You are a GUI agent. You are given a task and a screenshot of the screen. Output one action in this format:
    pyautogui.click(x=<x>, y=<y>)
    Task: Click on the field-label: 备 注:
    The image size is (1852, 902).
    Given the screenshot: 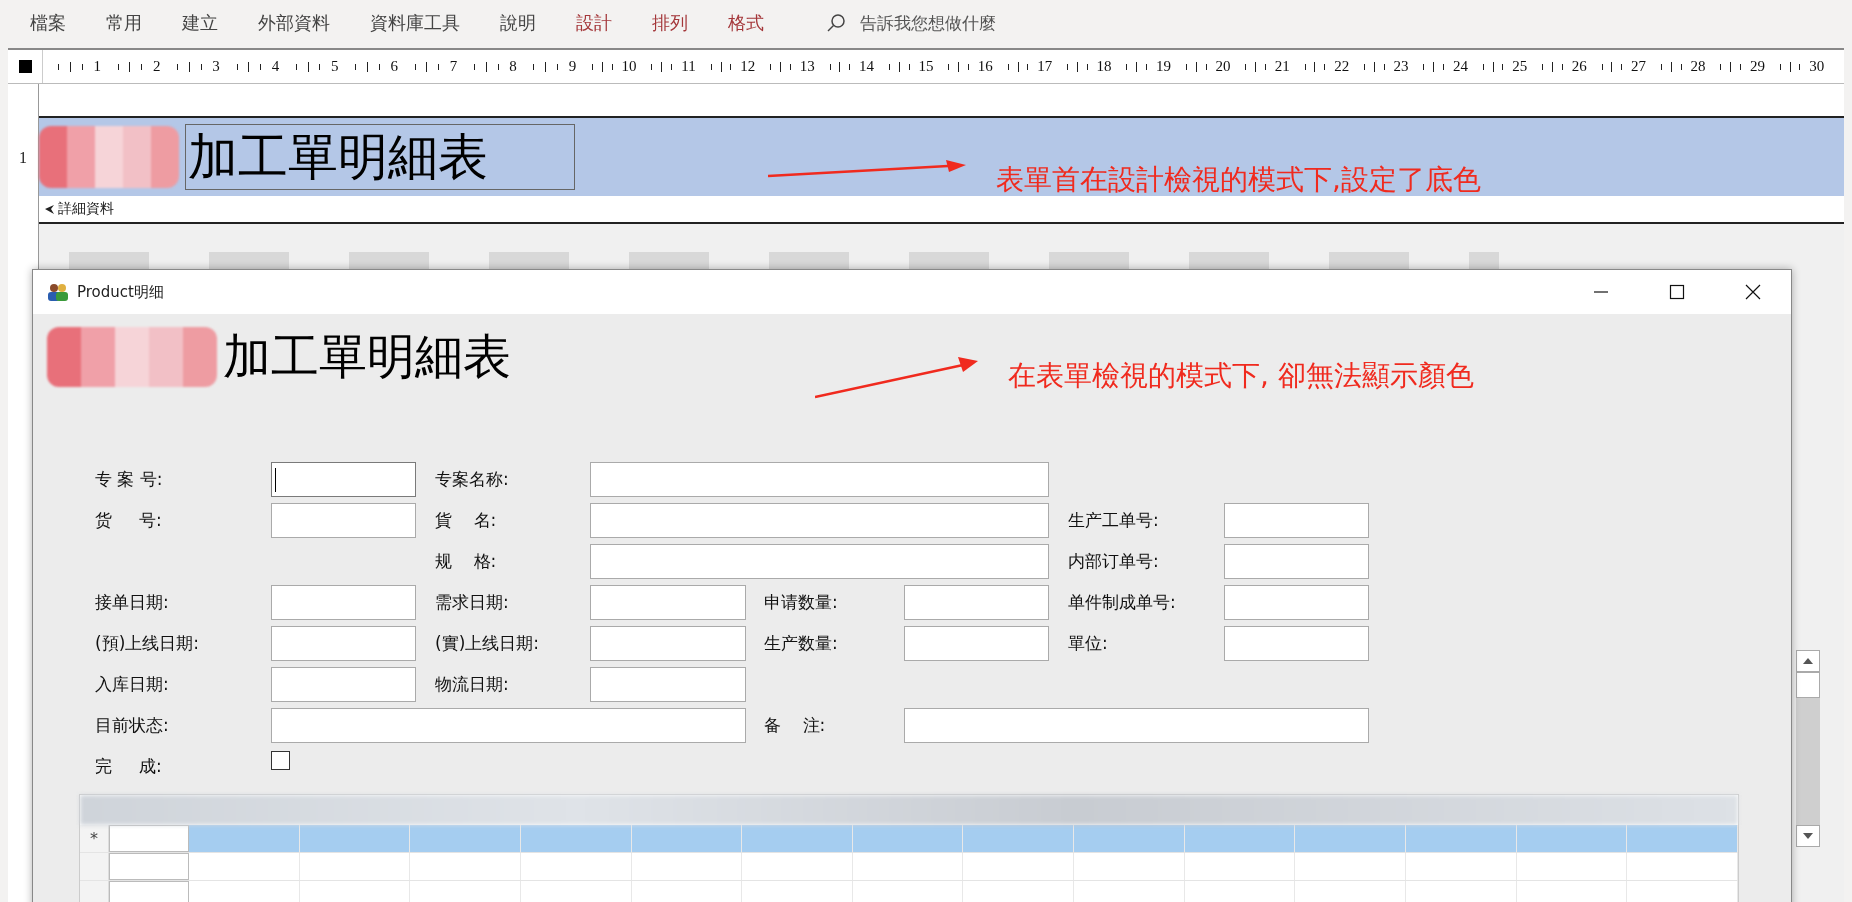 What is the action you would take?
    pyautogui.click(x=795, y=725)
    